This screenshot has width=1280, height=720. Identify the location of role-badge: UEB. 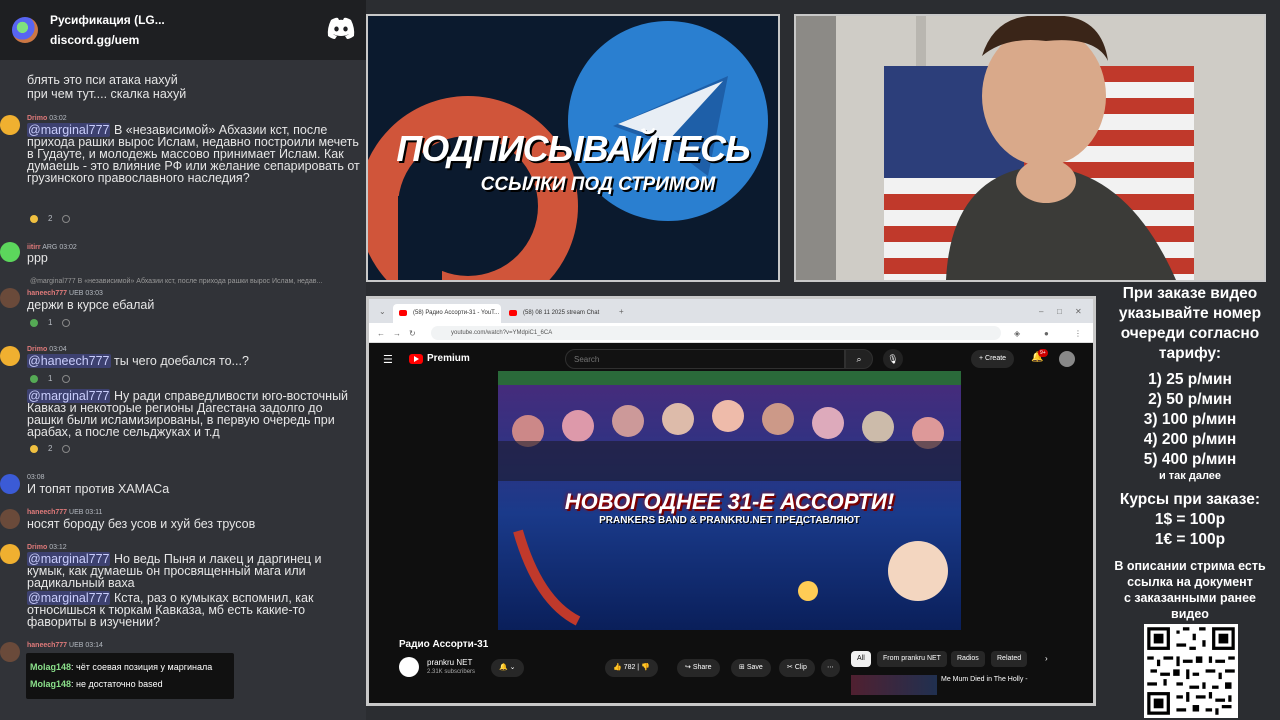
(76, 512).